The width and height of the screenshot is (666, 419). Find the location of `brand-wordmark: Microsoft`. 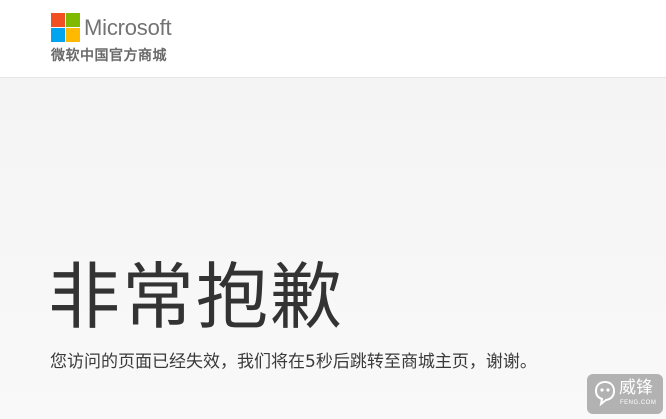

brand-wordmark: Microsoft is located at coordinates (128, 27).